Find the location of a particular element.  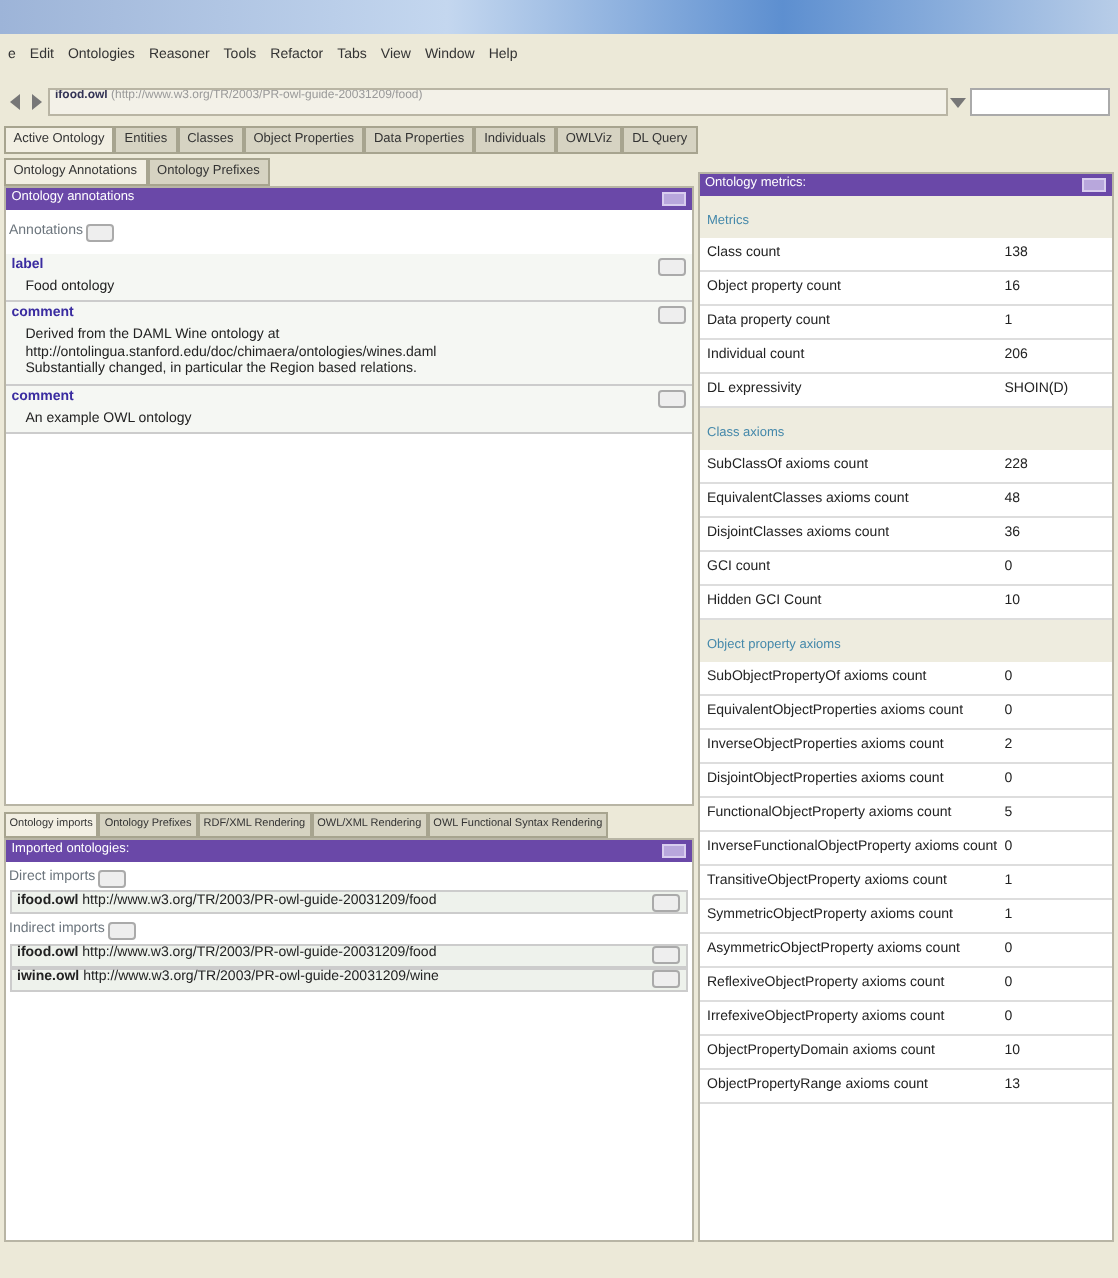

dropdown-icon is located at coordinates (958, 102).